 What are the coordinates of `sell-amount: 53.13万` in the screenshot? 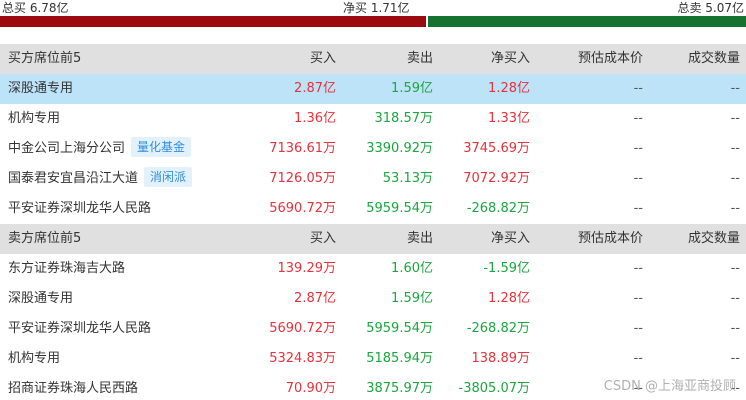 It's located at (407, 178).